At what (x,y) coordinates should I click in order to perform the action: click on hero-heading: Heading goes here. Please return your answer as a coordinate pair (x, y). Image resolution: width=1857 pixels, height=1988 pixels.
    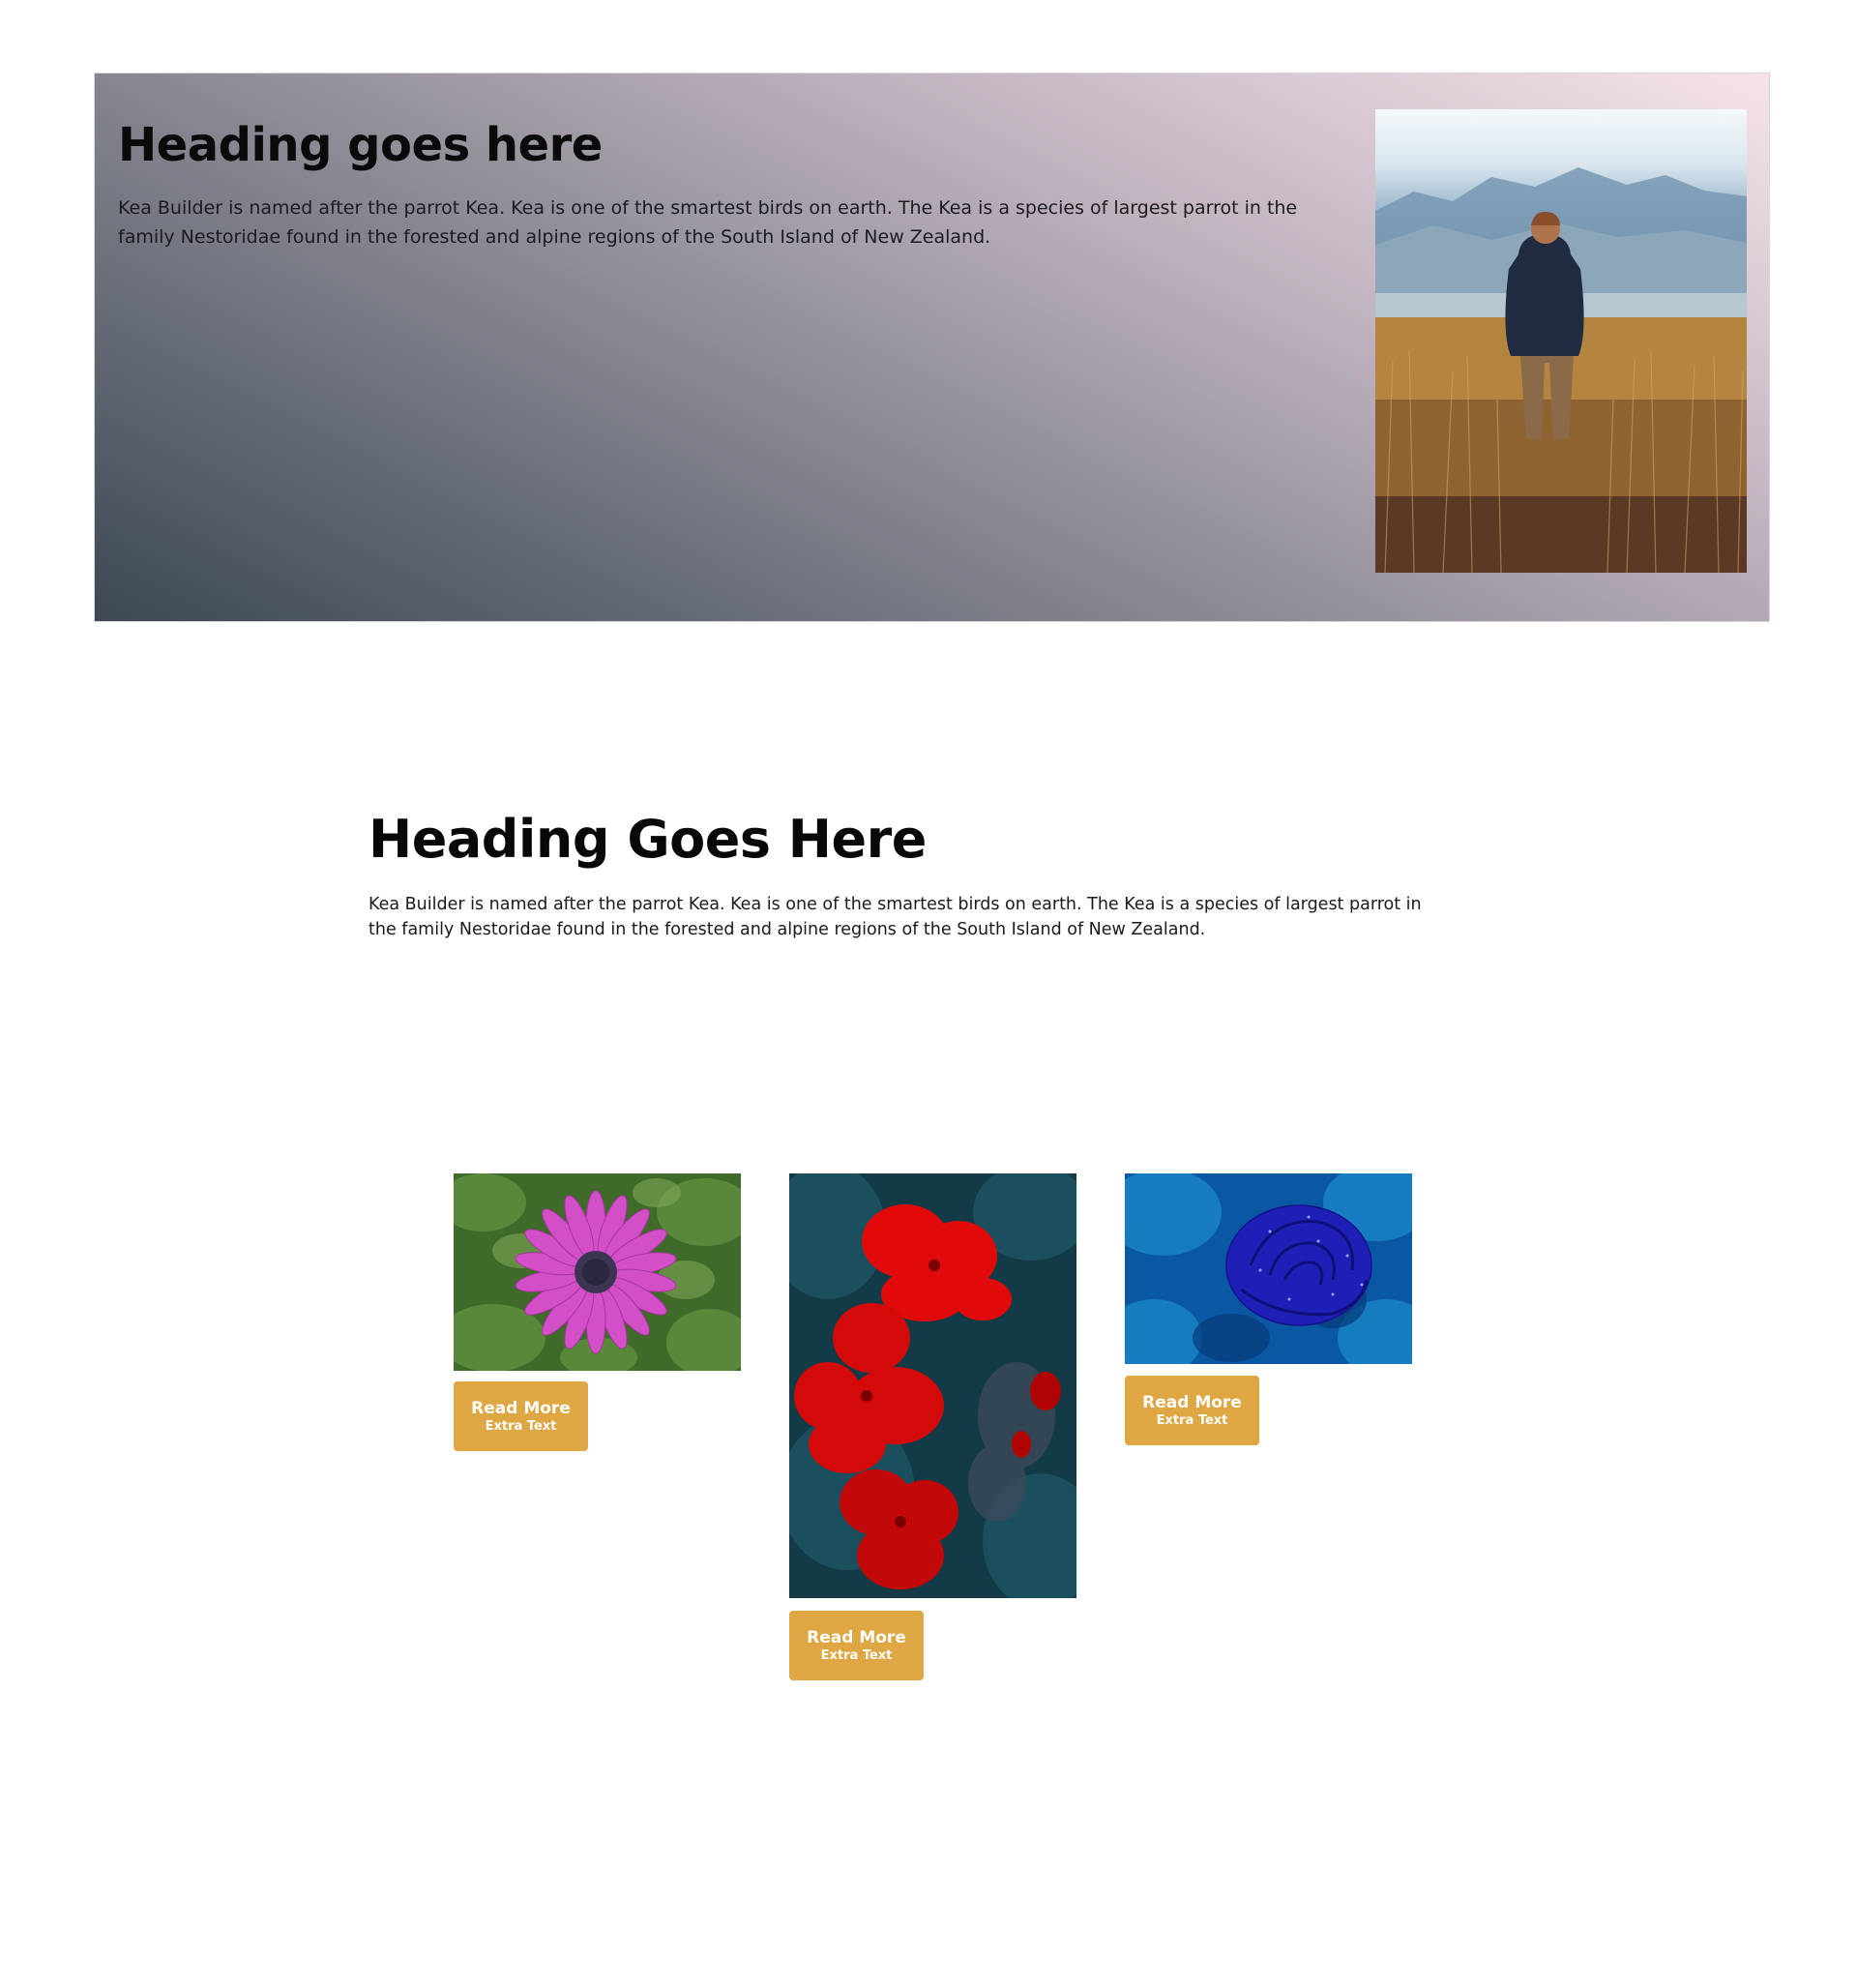
    Looking at the image, I should click on (360, 145).